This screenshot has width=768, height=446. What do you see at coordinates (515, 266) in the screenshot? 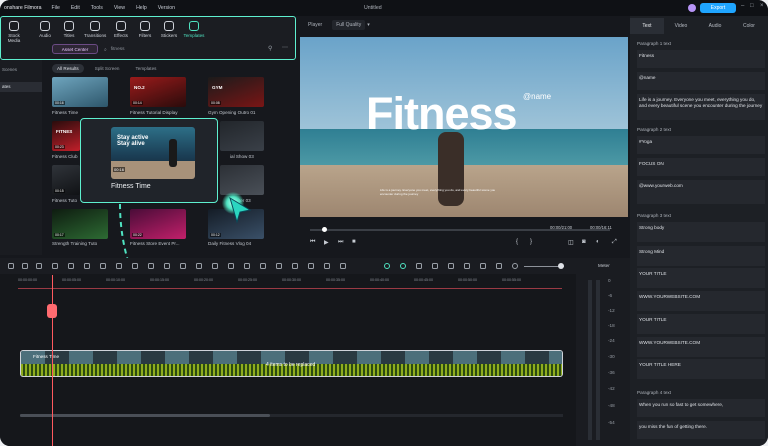
I see `zoom-out-icon` at bounding box center [515, 266].